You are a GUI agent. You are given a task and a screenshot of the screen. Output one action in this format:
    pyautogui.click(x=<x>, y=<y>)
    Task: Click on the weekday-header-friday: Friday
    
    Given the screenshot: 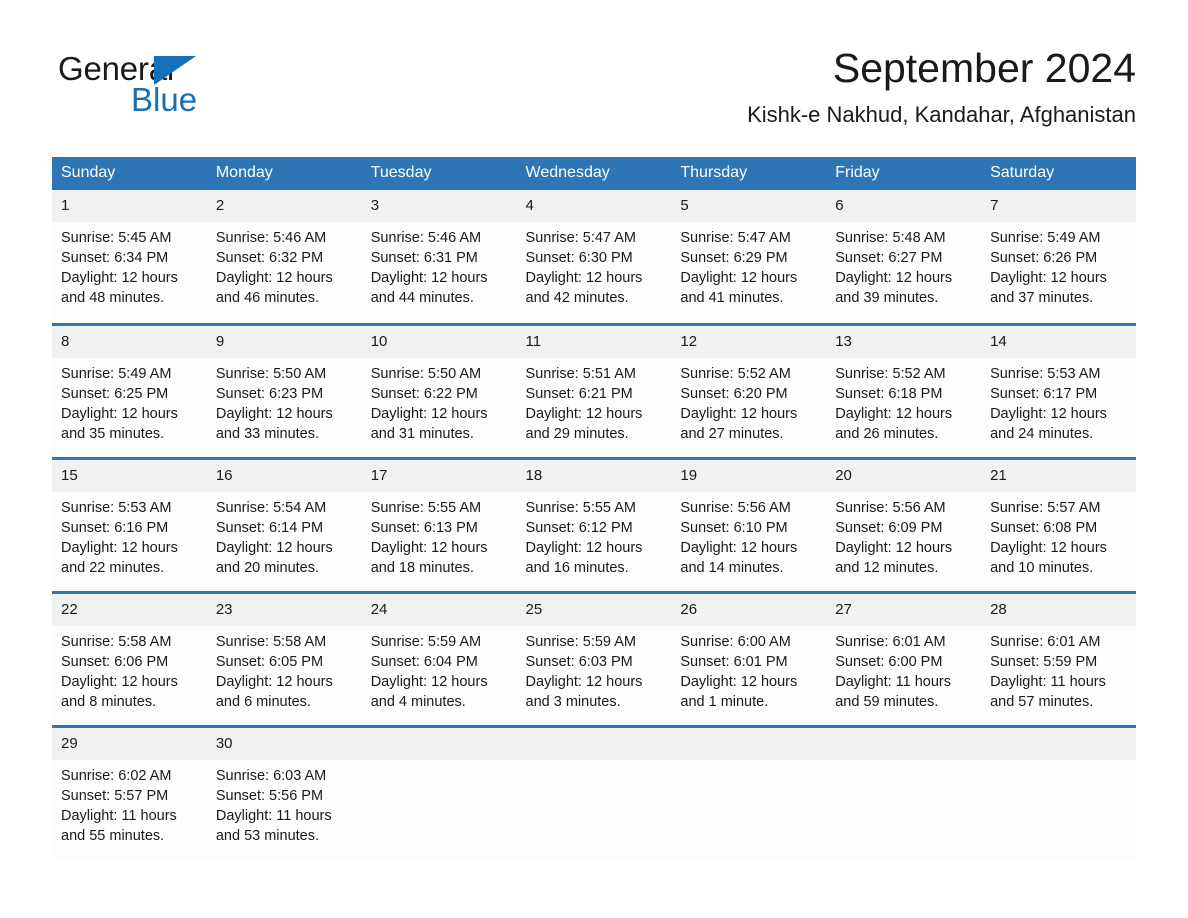 What is the action you would take?
    pyautogui.click(x=904, y=173)
    